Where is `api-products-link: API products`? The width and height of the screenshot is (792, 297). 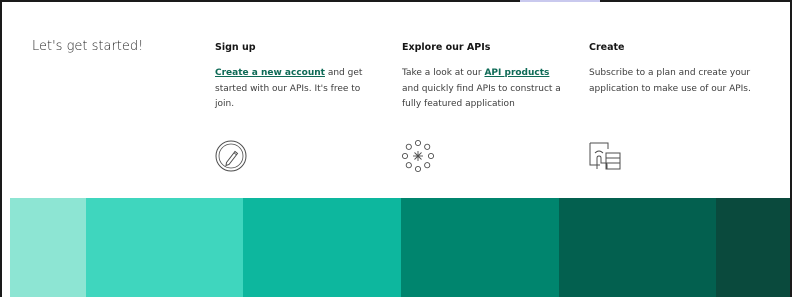 api-products-link: API products is located at coordinates (516, 73).